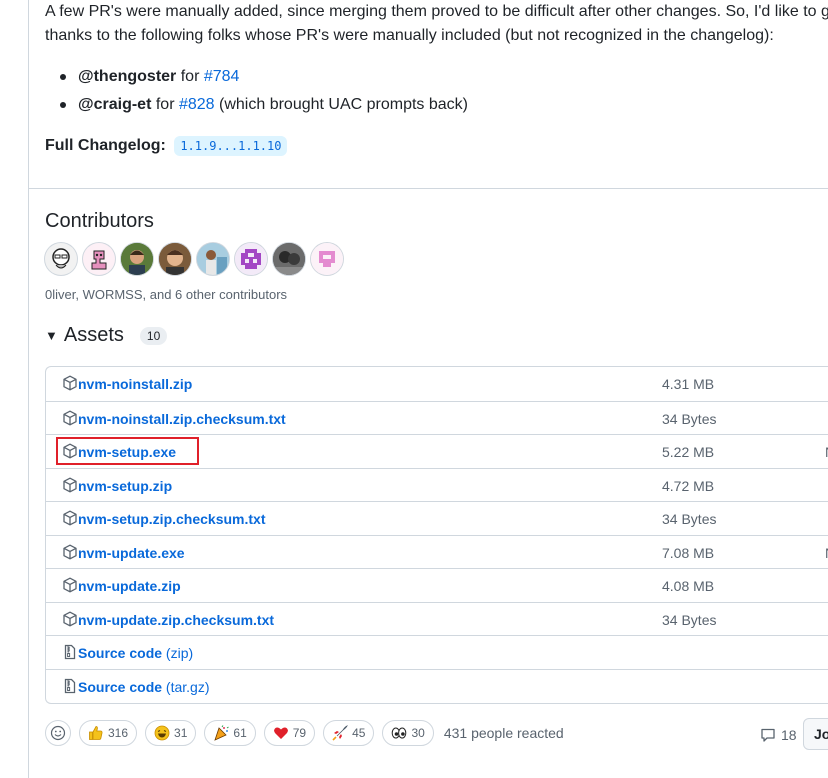 The height and width of the screenshot is (778, 828). Describe the element at coordinates (178, 652) in the screenshot. I see `asset-suffix: (zip)` at that location.